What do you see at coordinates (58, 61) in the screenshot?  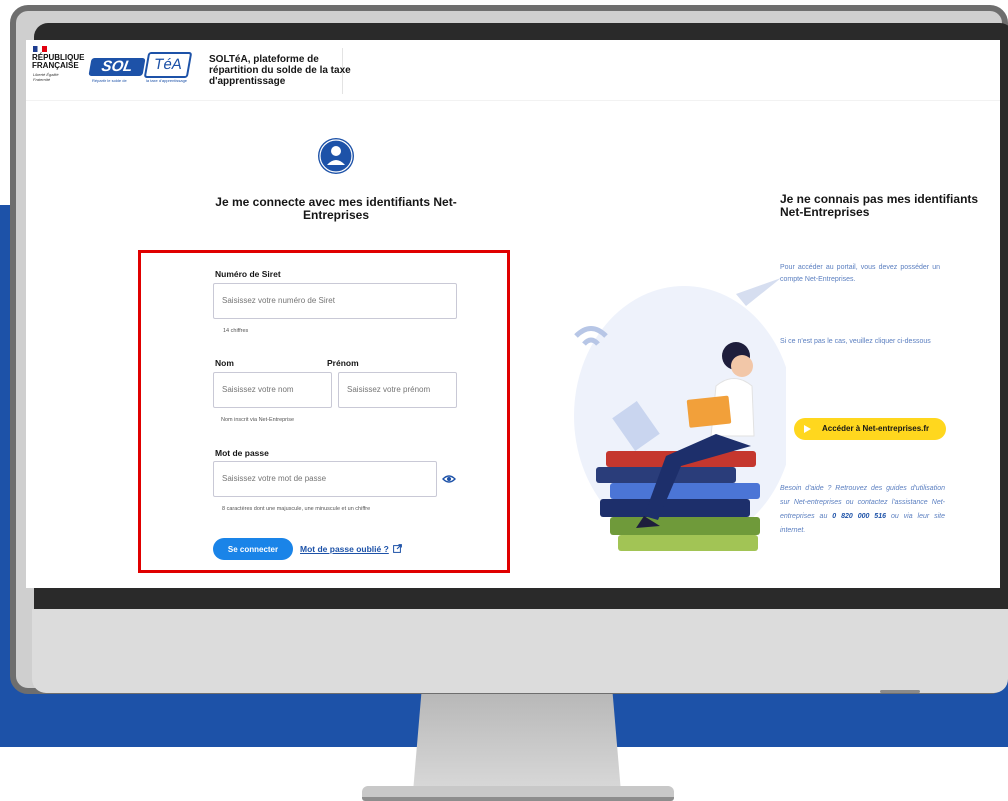 I see `gov-name: RÉPUBLIQUE FRANÇAISE` at bounding box center [58, 61].